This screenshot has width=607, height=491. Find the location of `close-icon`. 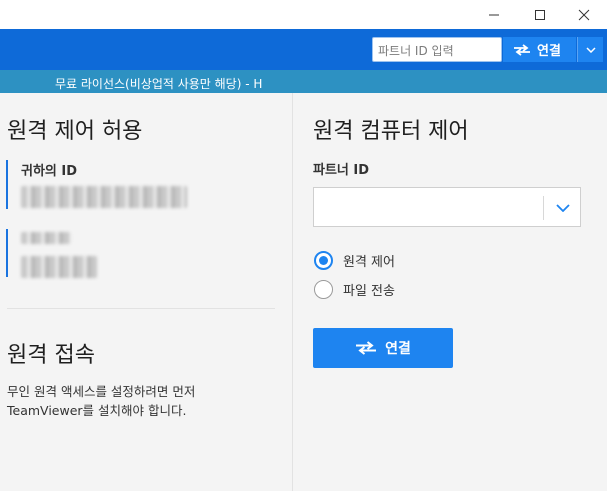

close-icon is located at coordinates (584, 14).